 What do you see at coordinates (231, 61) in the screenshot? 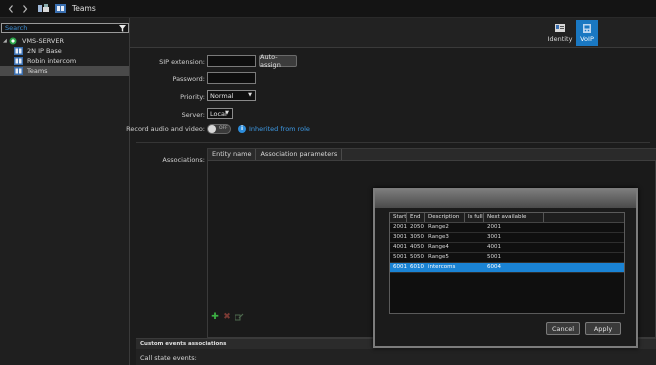
I see `sip-extension-field` at bounding box center [231, 61].